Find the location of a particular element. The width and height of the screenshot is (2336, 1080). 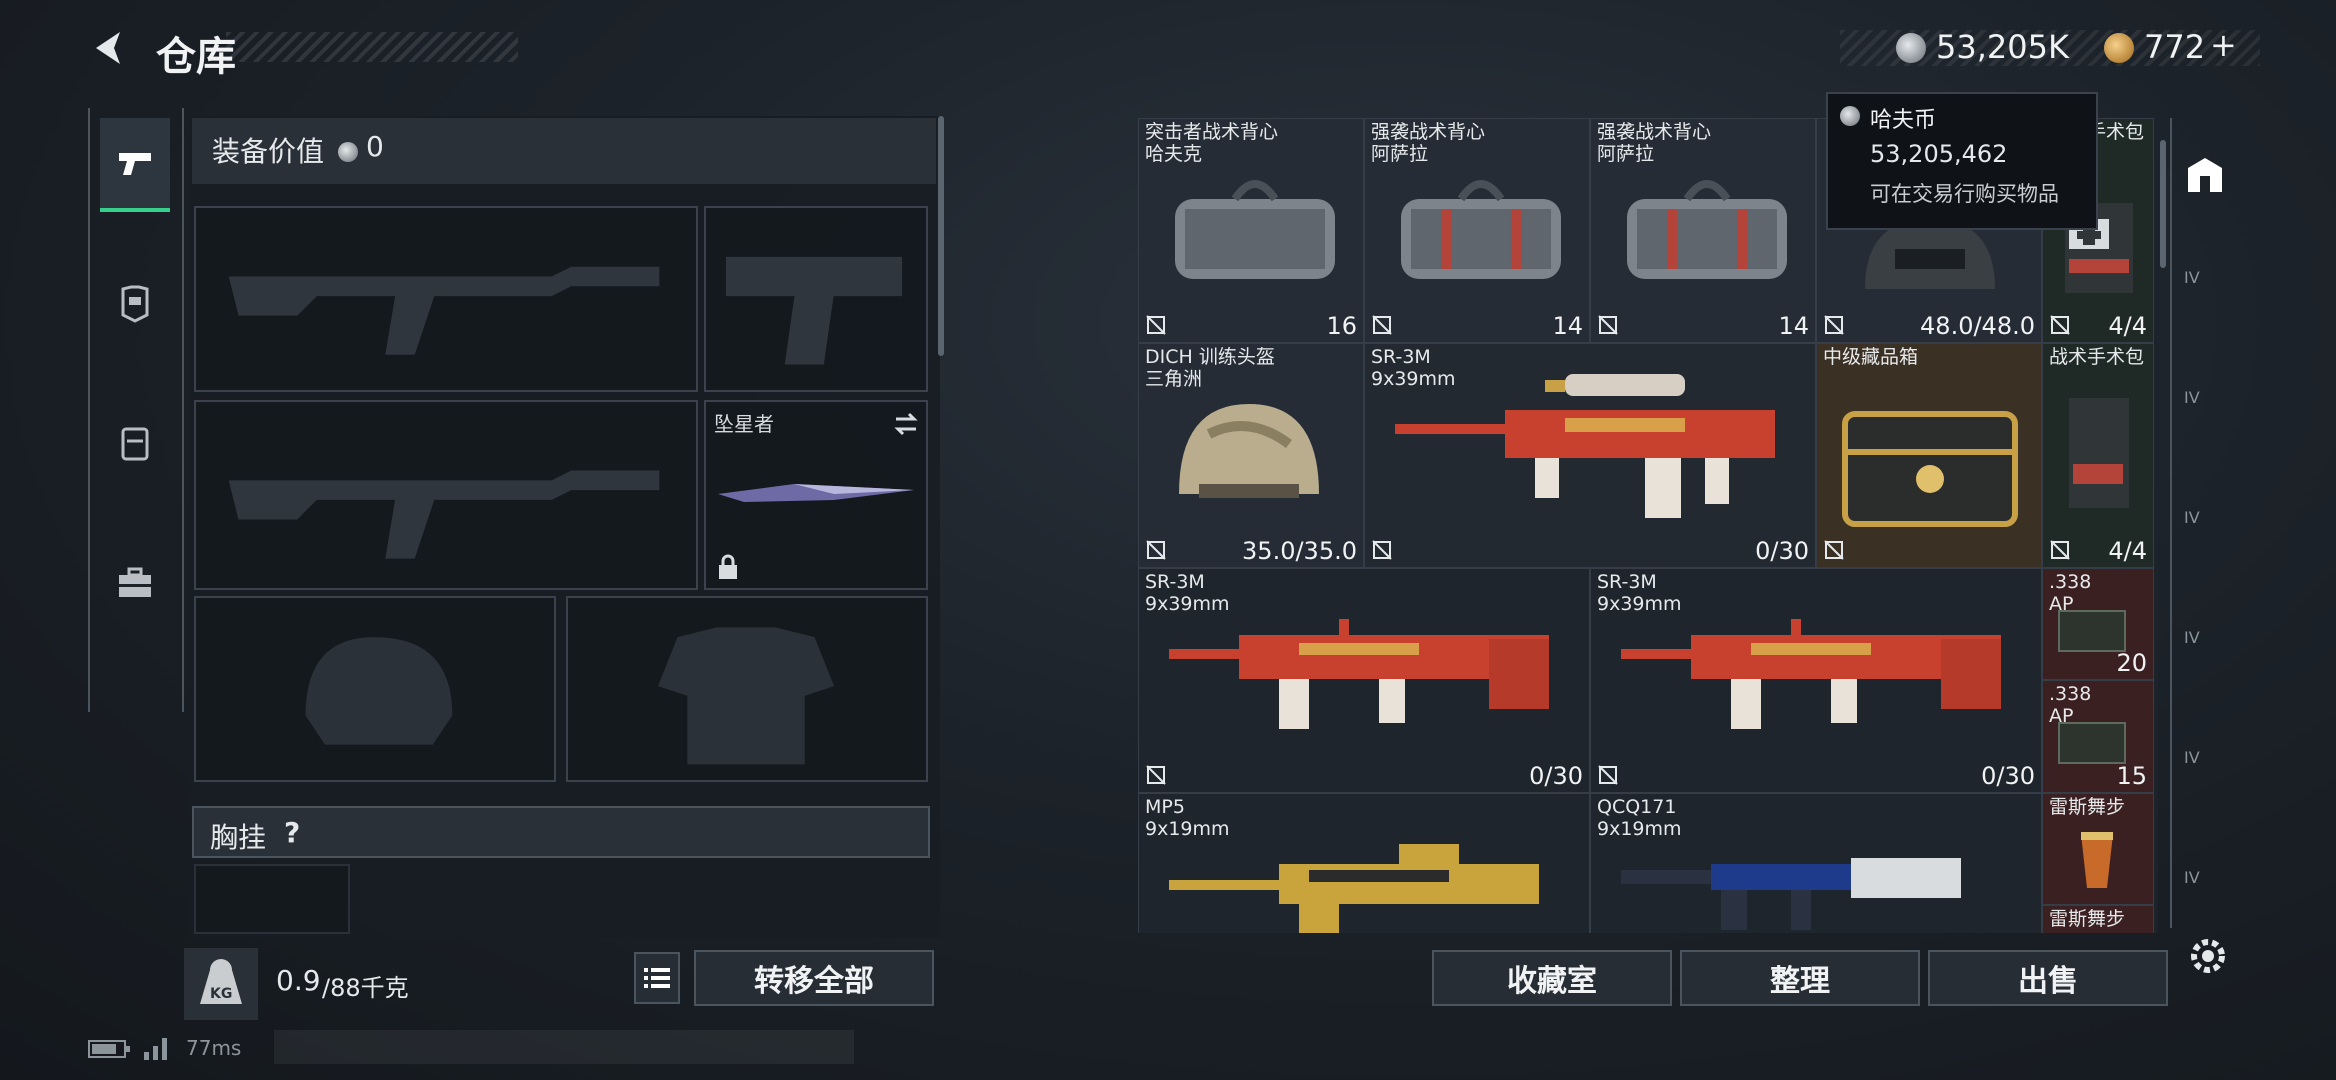

battery-icon is located at coordinates (109, 1049).